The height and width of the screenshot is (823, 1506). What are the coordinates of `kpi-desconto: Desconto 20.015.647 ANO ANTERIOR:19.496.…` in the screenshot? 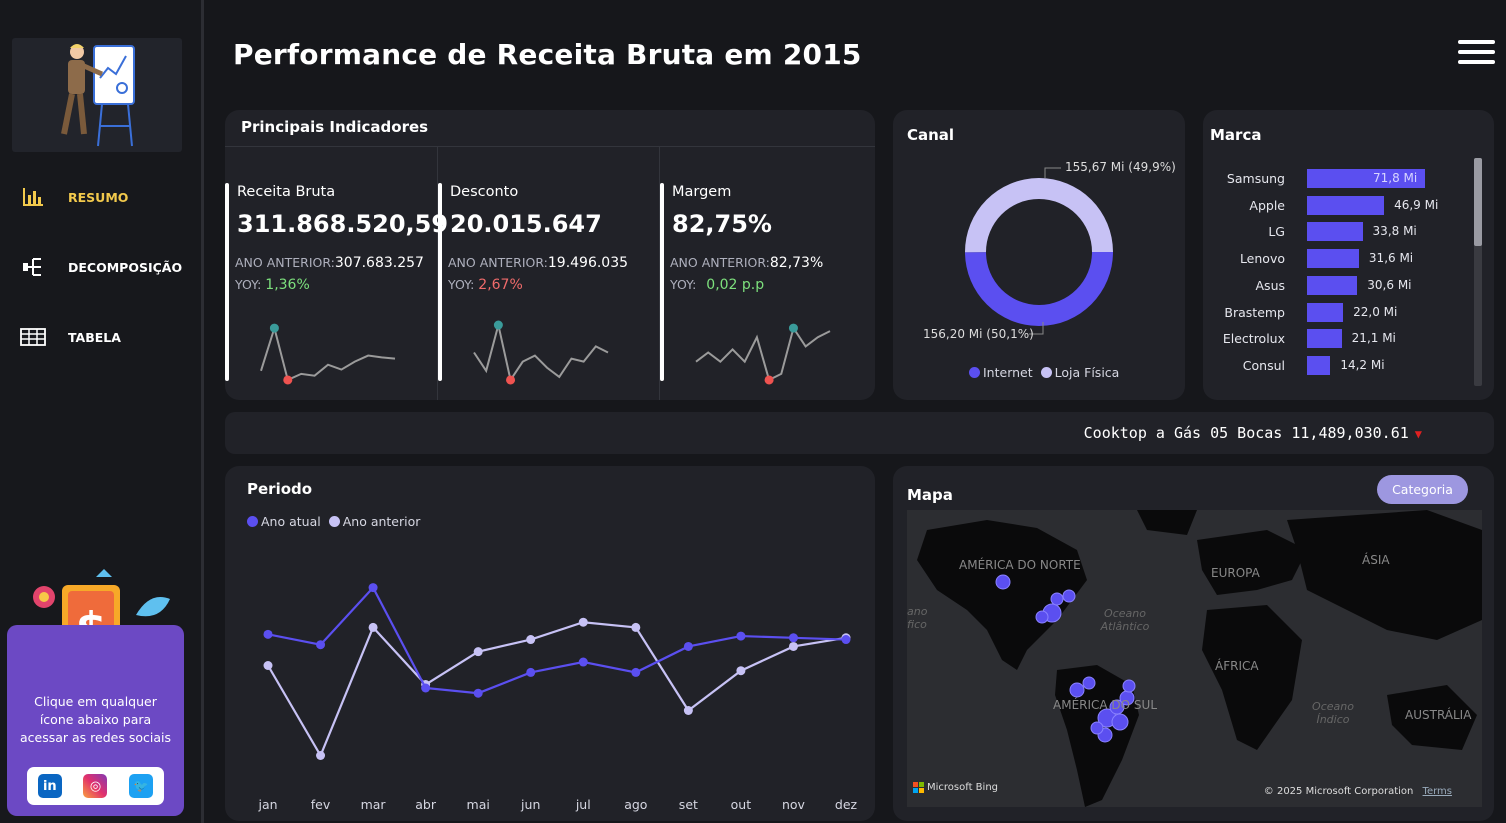 It's located at (549, 273).